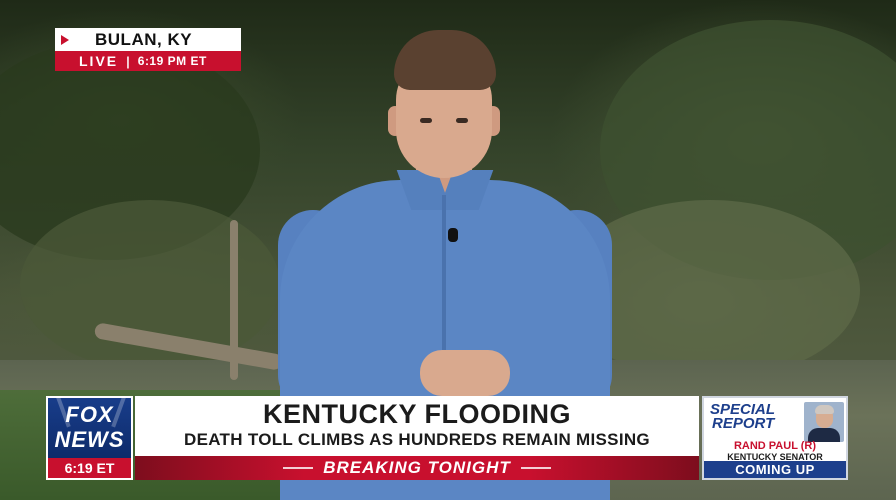  What do you see at coordinates (453, 235) in the screenshot?
I see `lapel-mic-icon` at bounding box center [453, 235].